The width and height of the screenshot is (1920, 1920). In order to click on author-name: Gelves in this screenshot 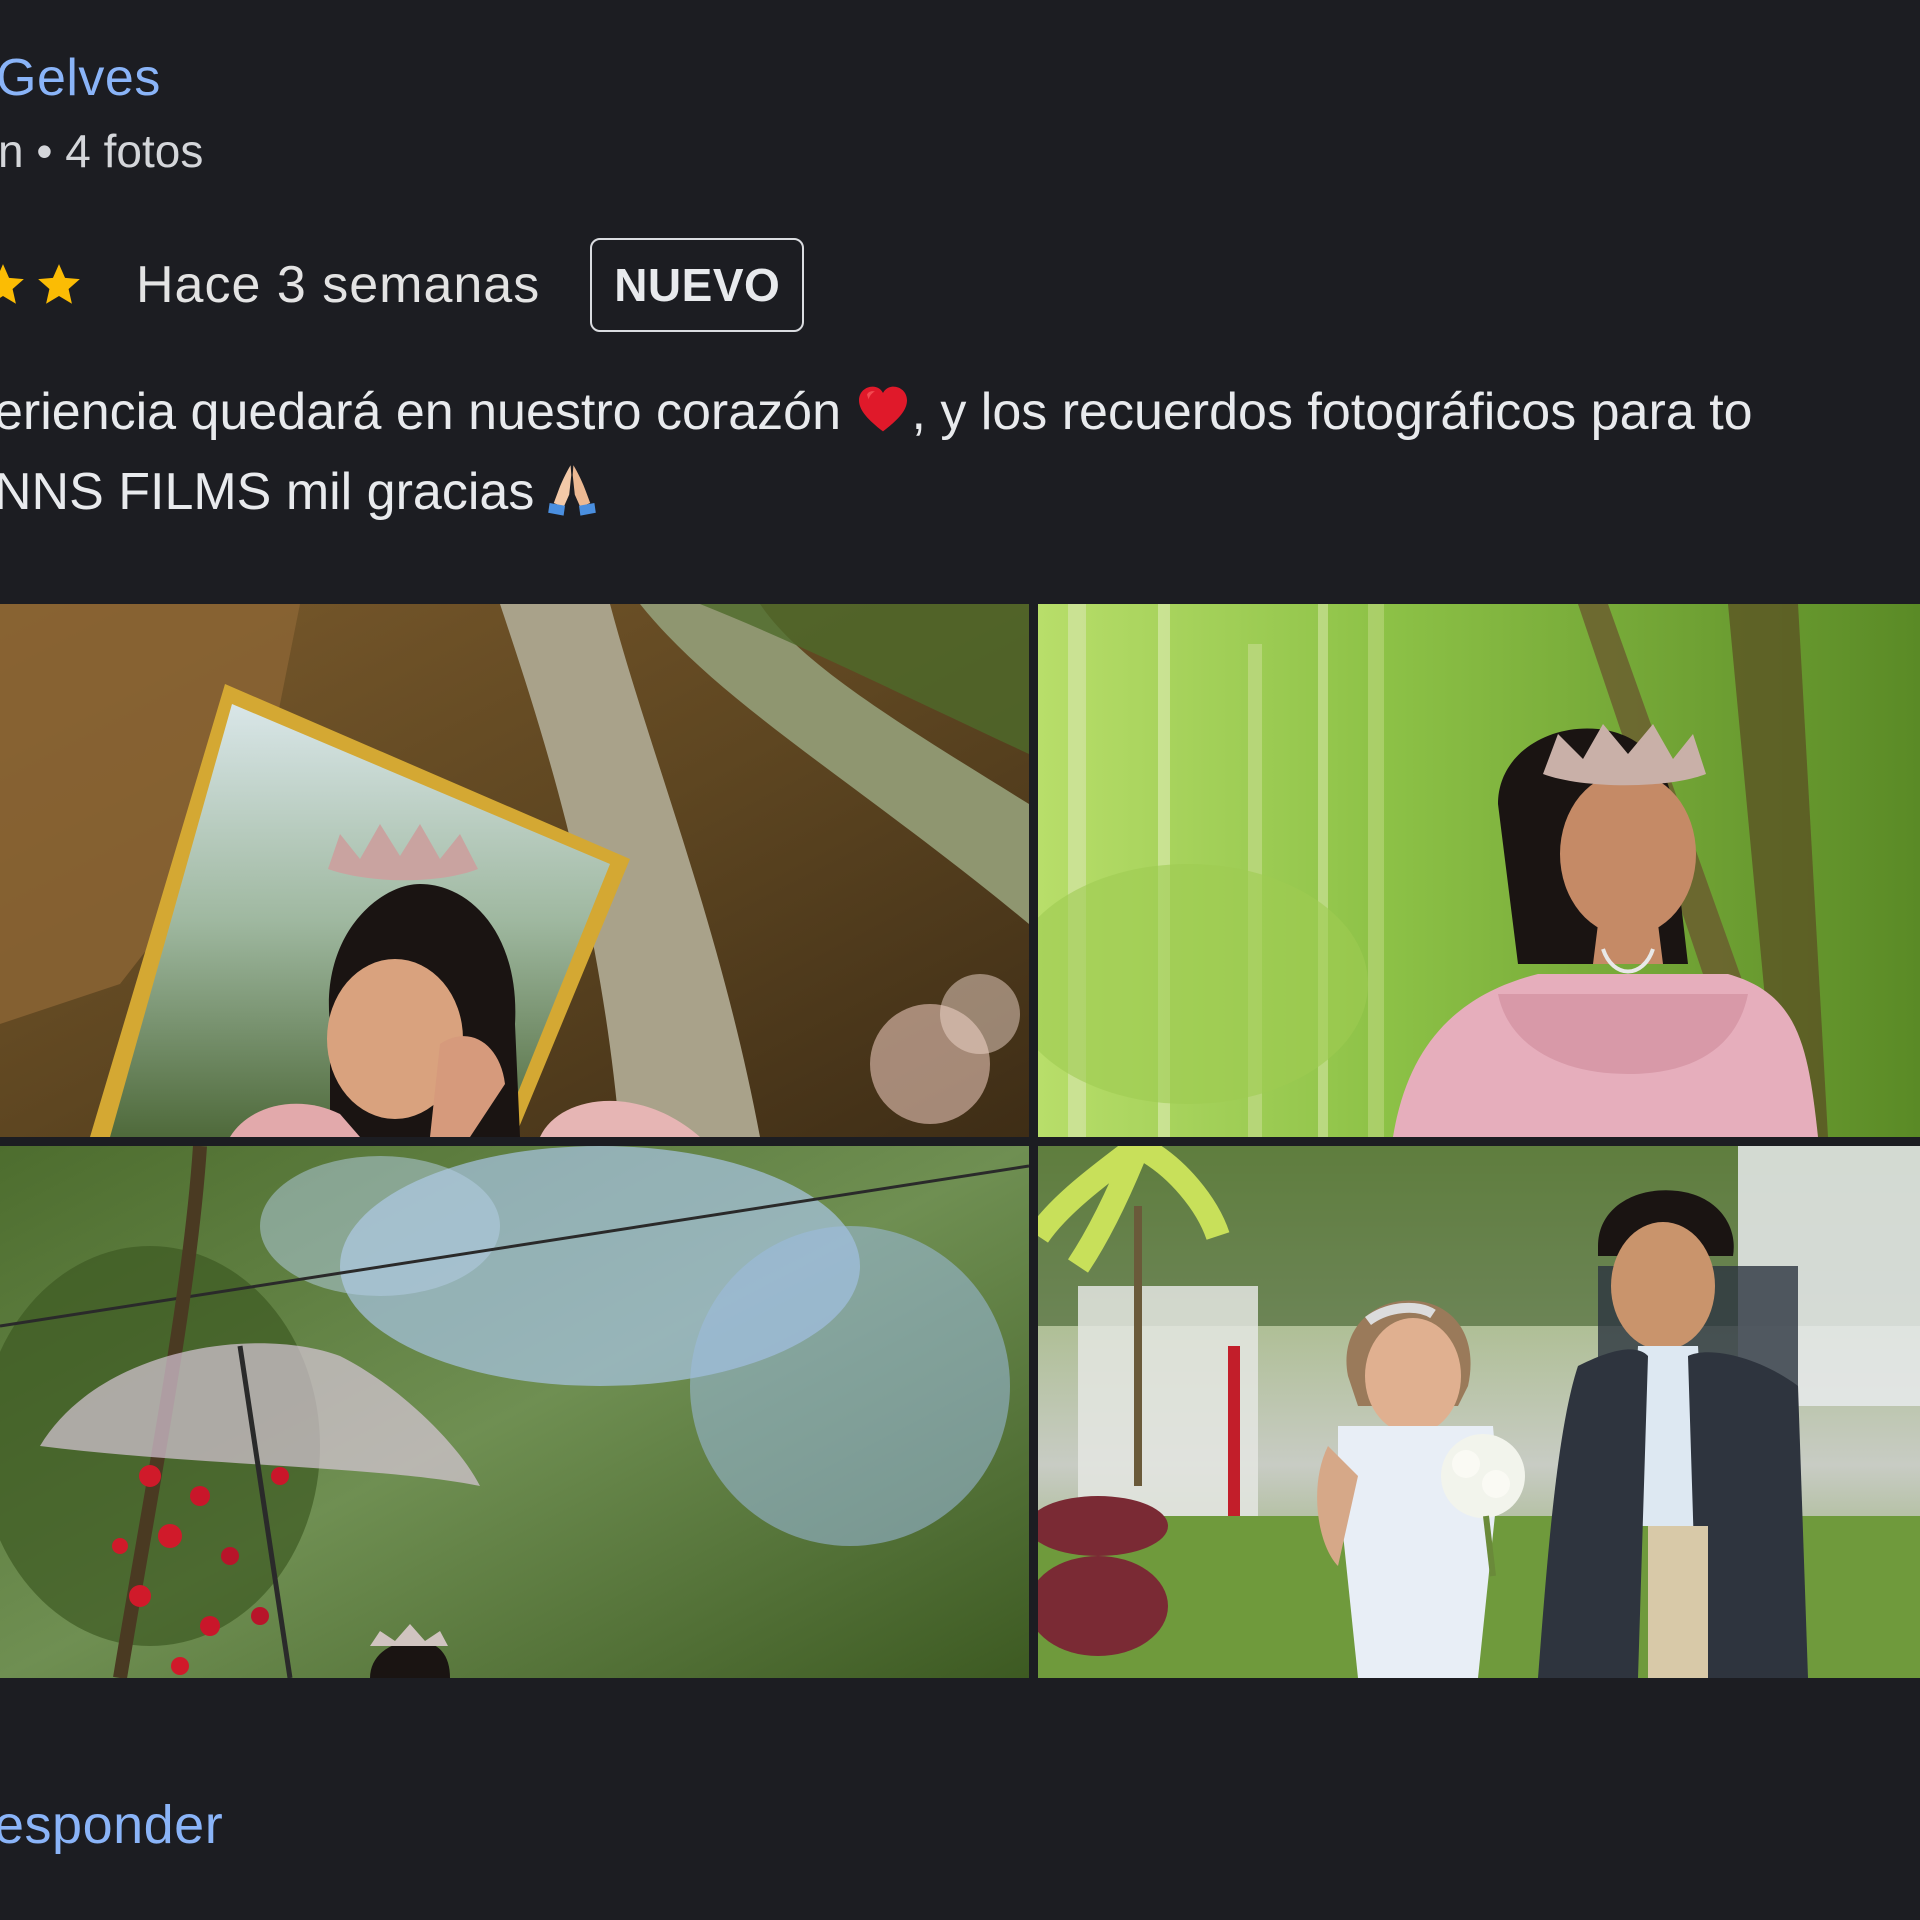, I will do `click(80, 78)`.